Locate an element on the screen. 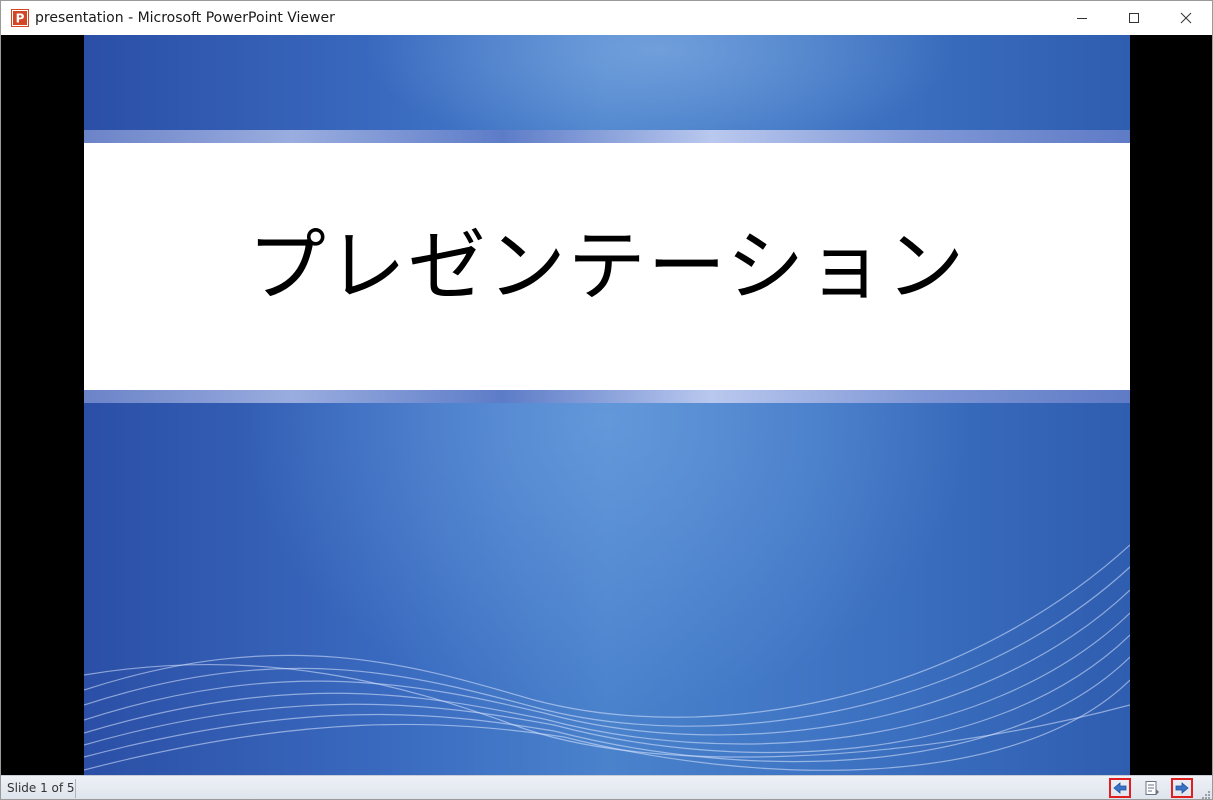 This screenshot has height=800, width=1213. powerpoint-icon-letter: P is located at coordinates (20, 19).